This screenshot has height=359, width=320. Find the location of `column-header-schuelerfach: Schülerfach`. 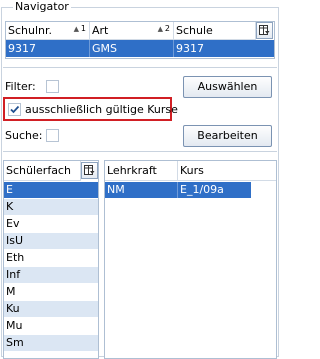

column-header-schuelerfach: Schülerfach is located at coordinates (42, 171).